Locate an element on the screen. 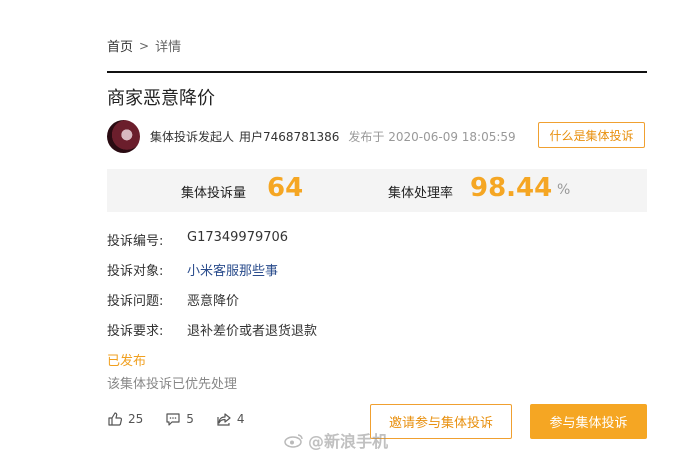 This screenshot has width=690, height=458. header-divider is located at coordinates (377, 72).